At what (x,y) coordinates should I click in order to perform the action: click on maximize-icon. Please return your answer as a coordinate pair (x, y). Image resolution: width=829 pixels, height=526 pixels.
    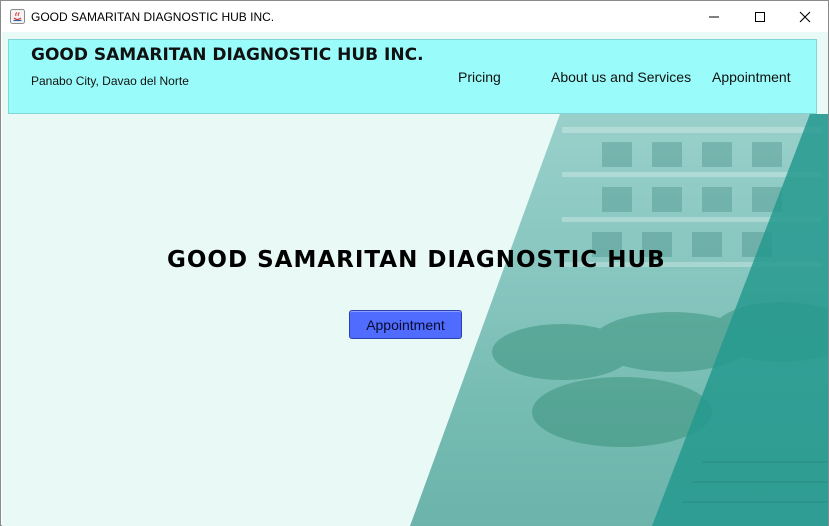
    Looking at the image, I should click on (760, 16).